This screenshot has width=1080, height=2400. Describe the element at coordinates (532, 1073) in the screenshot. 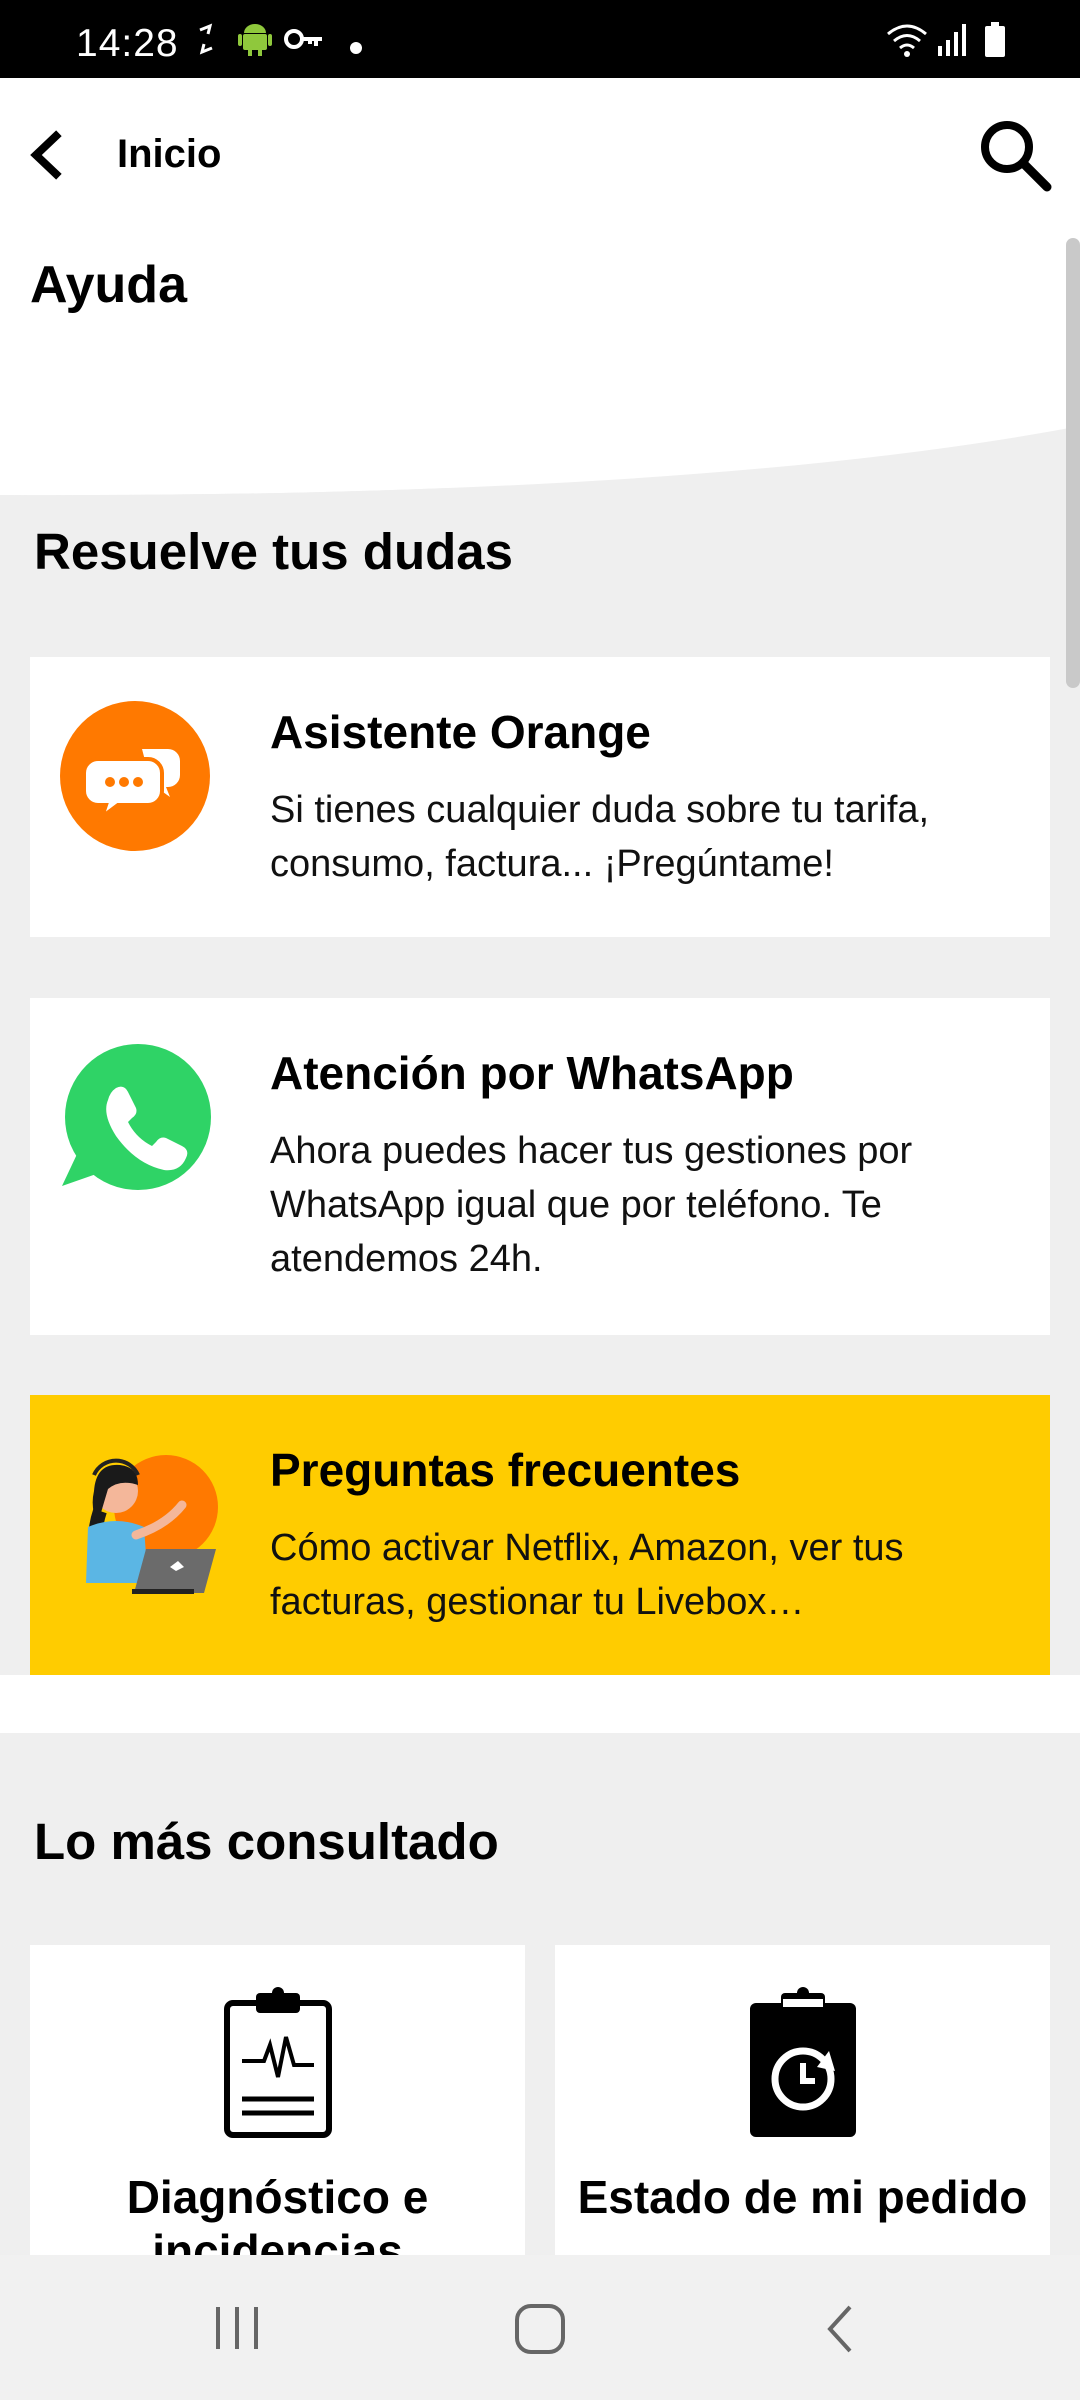

I see `card-title: Atención por WhatsApp` at that location.